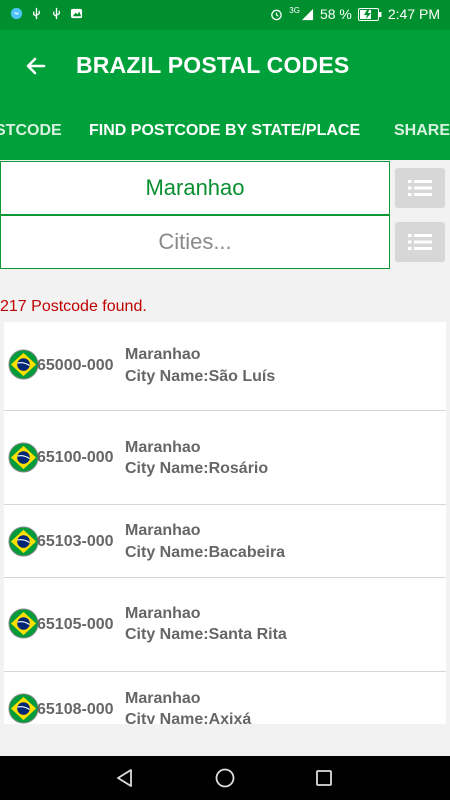 This screenshot has height=800, width=450. I want to click on postcode: 65108-000, so click(75, 709).